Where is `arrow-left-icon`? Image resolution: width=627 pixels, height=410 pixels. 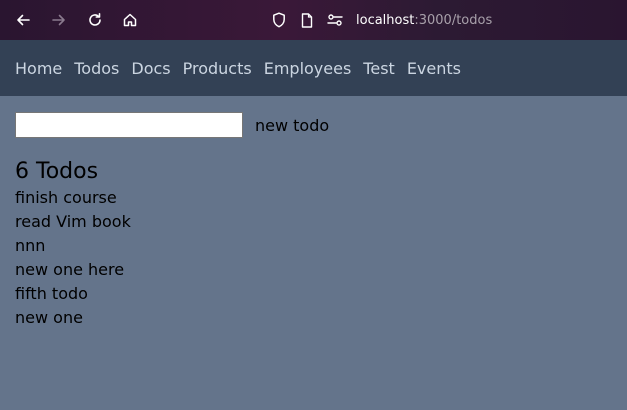
arrow-left-icon is located at coordinates (23, 20).